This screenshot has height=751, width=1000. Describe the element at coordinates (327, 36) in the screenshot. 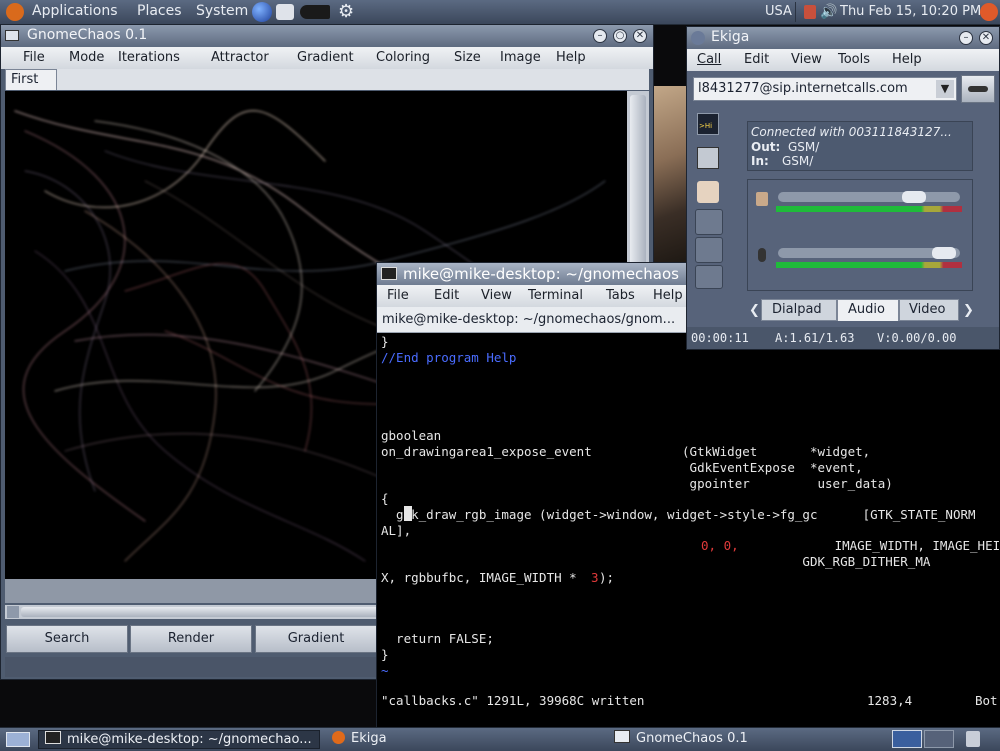

I see `gnomechaos-titlebar: GnomeChaos 0.1 – ○ ✕` at that location.